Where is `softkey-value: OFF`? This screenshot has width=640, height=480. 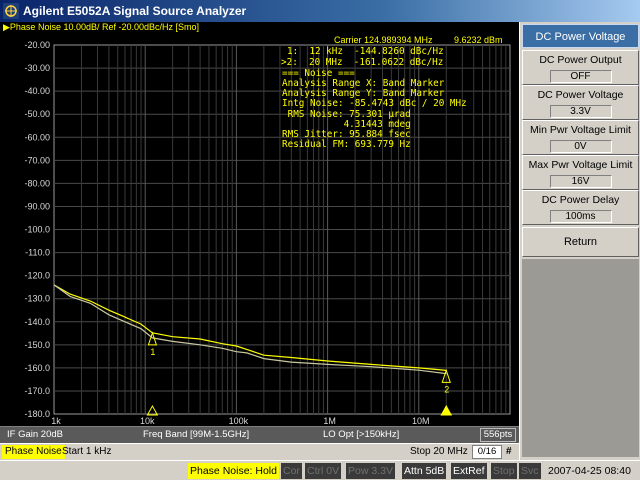
softkey-value: OFF is located at coordinates (580, 76).